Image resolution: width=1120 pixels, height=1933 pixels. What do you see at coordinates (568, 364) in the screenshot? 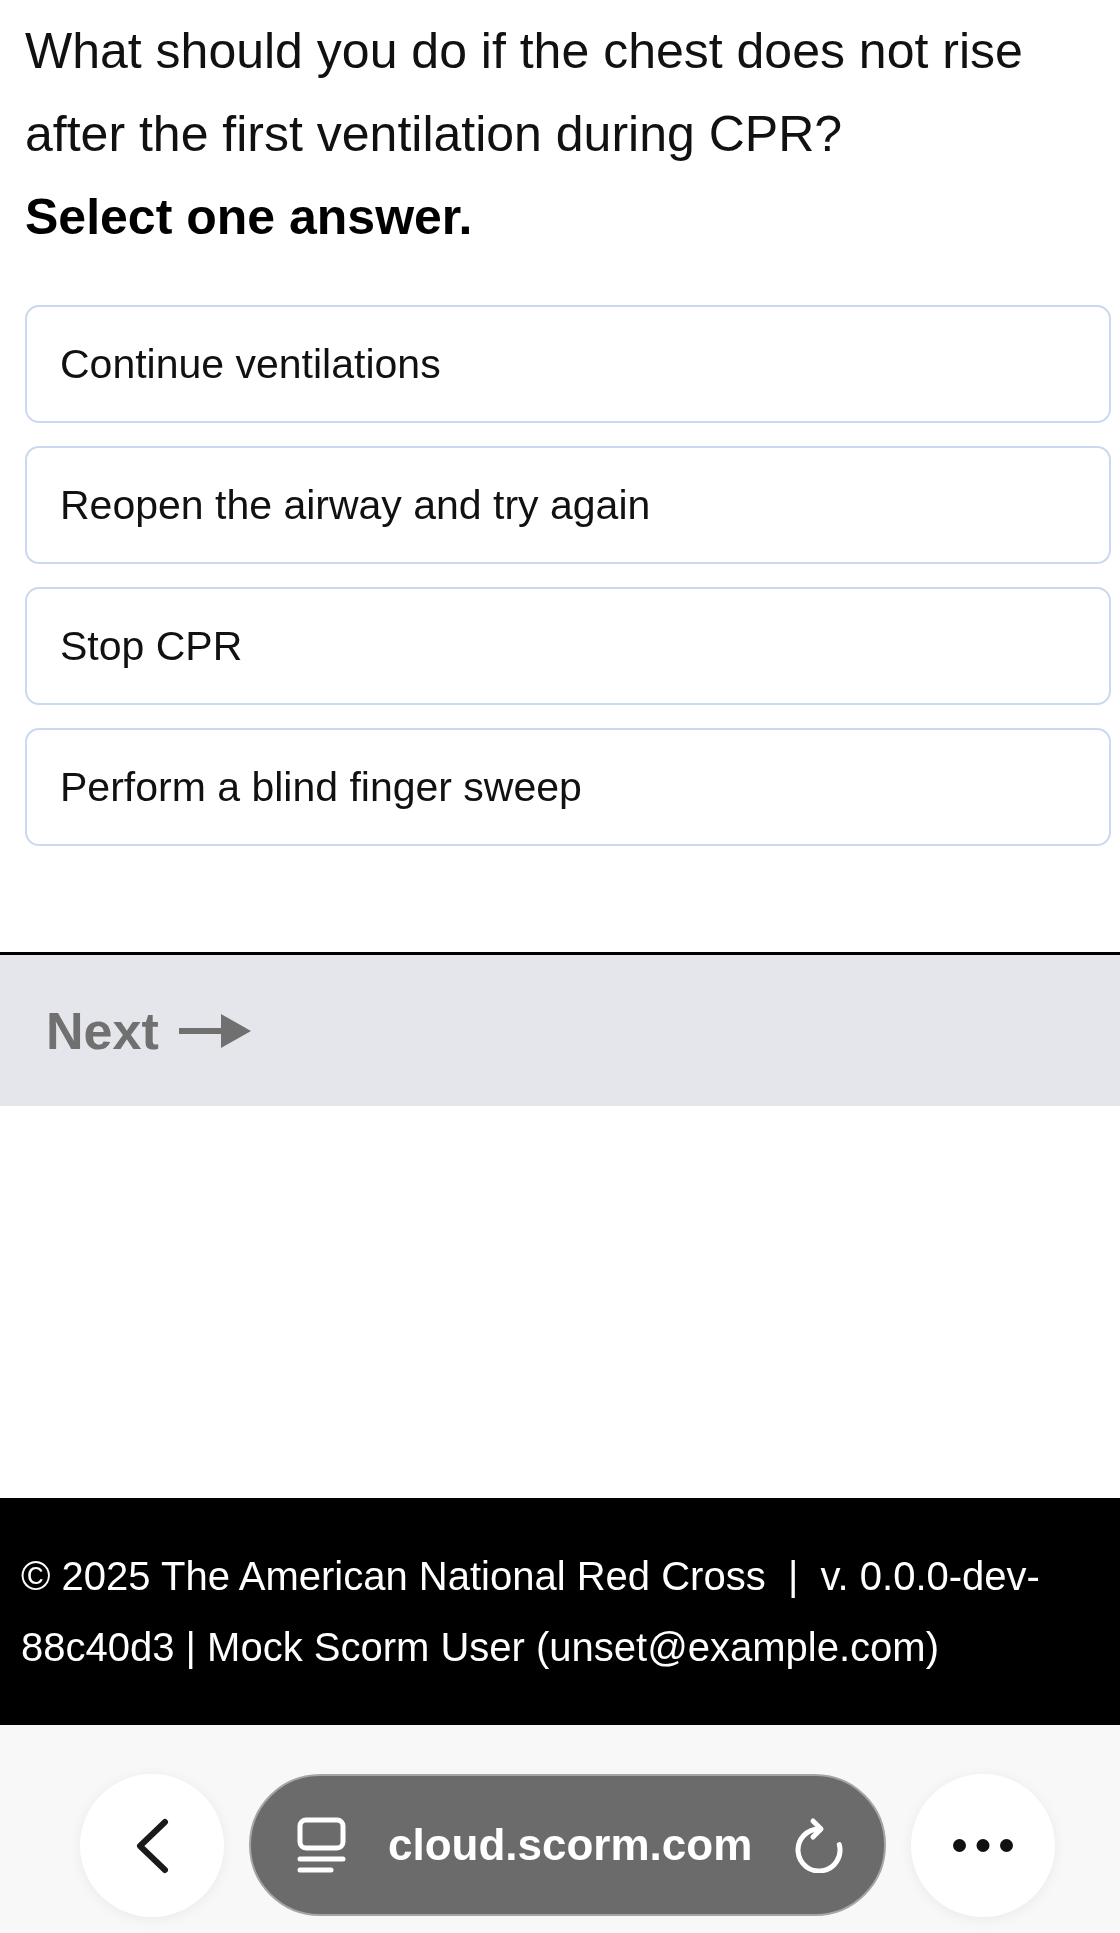
I see `answer-option: Continue ventilations` at bounding box center [568, 364].